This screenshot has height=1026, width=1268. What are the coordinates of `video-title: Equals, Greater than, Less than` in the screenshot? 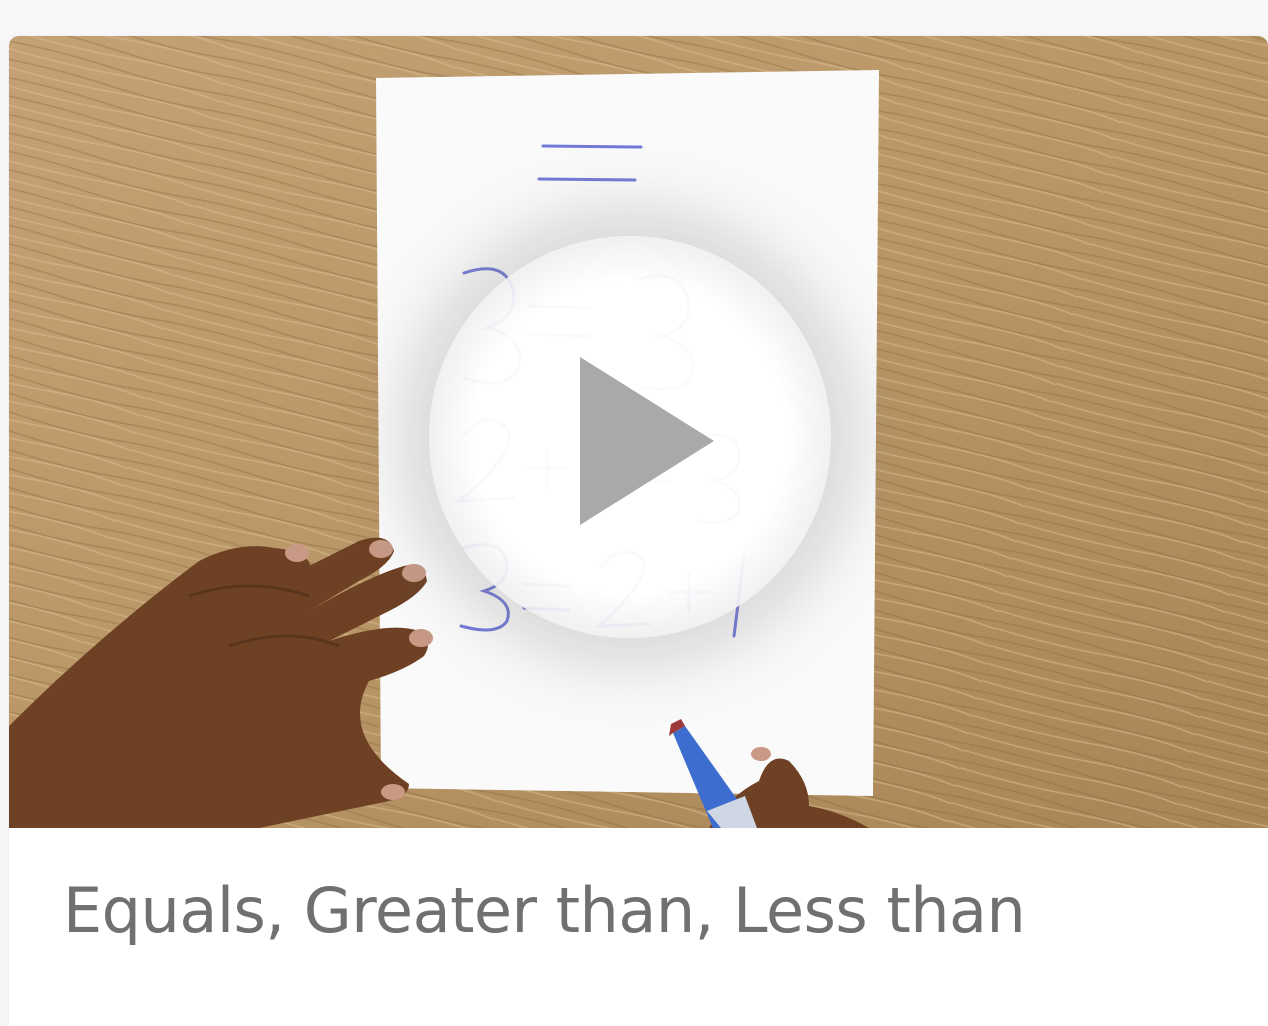 It's located at (544, 910).